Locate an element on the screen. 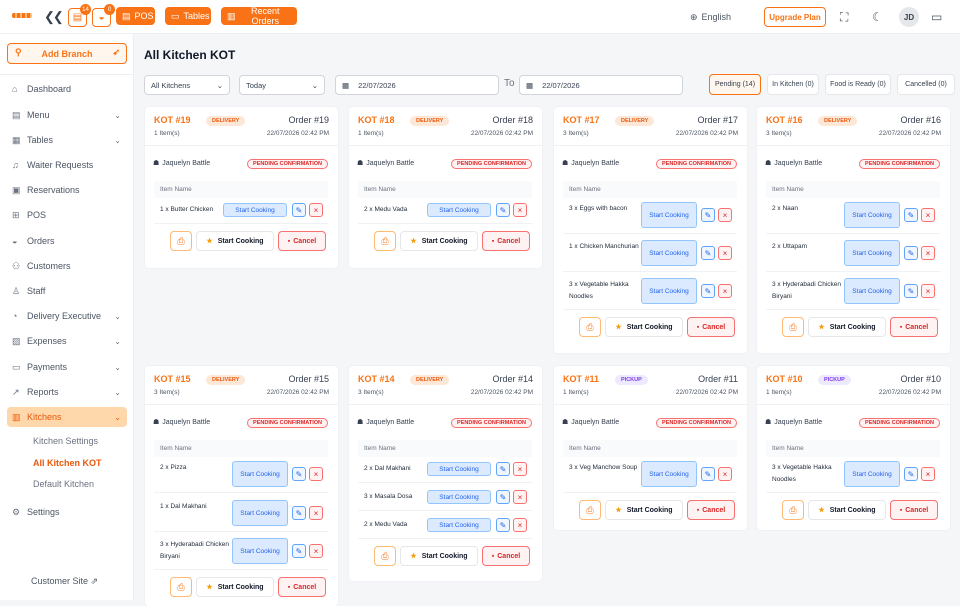 This screenshot has height=606, width=960. add-branch-button: ⚲ Add Branch ➶ is located at coordinates (67, 53).